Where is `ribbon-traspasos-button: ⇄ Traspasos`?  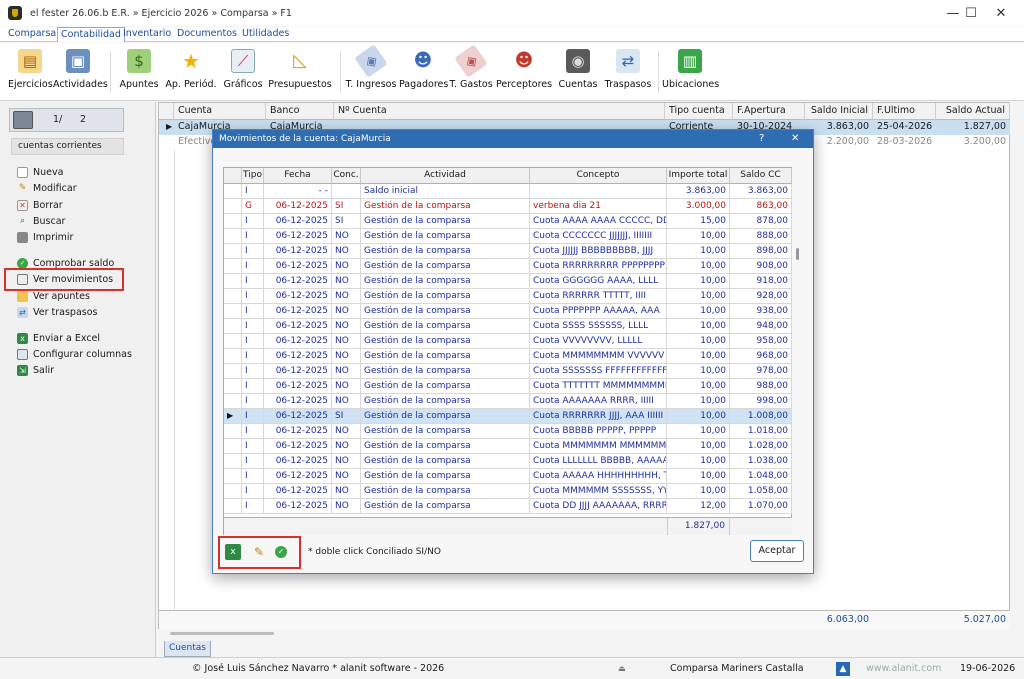
ribbon-traspasos-button: ⇄ Traspasos is located at coordinates (628, 73).